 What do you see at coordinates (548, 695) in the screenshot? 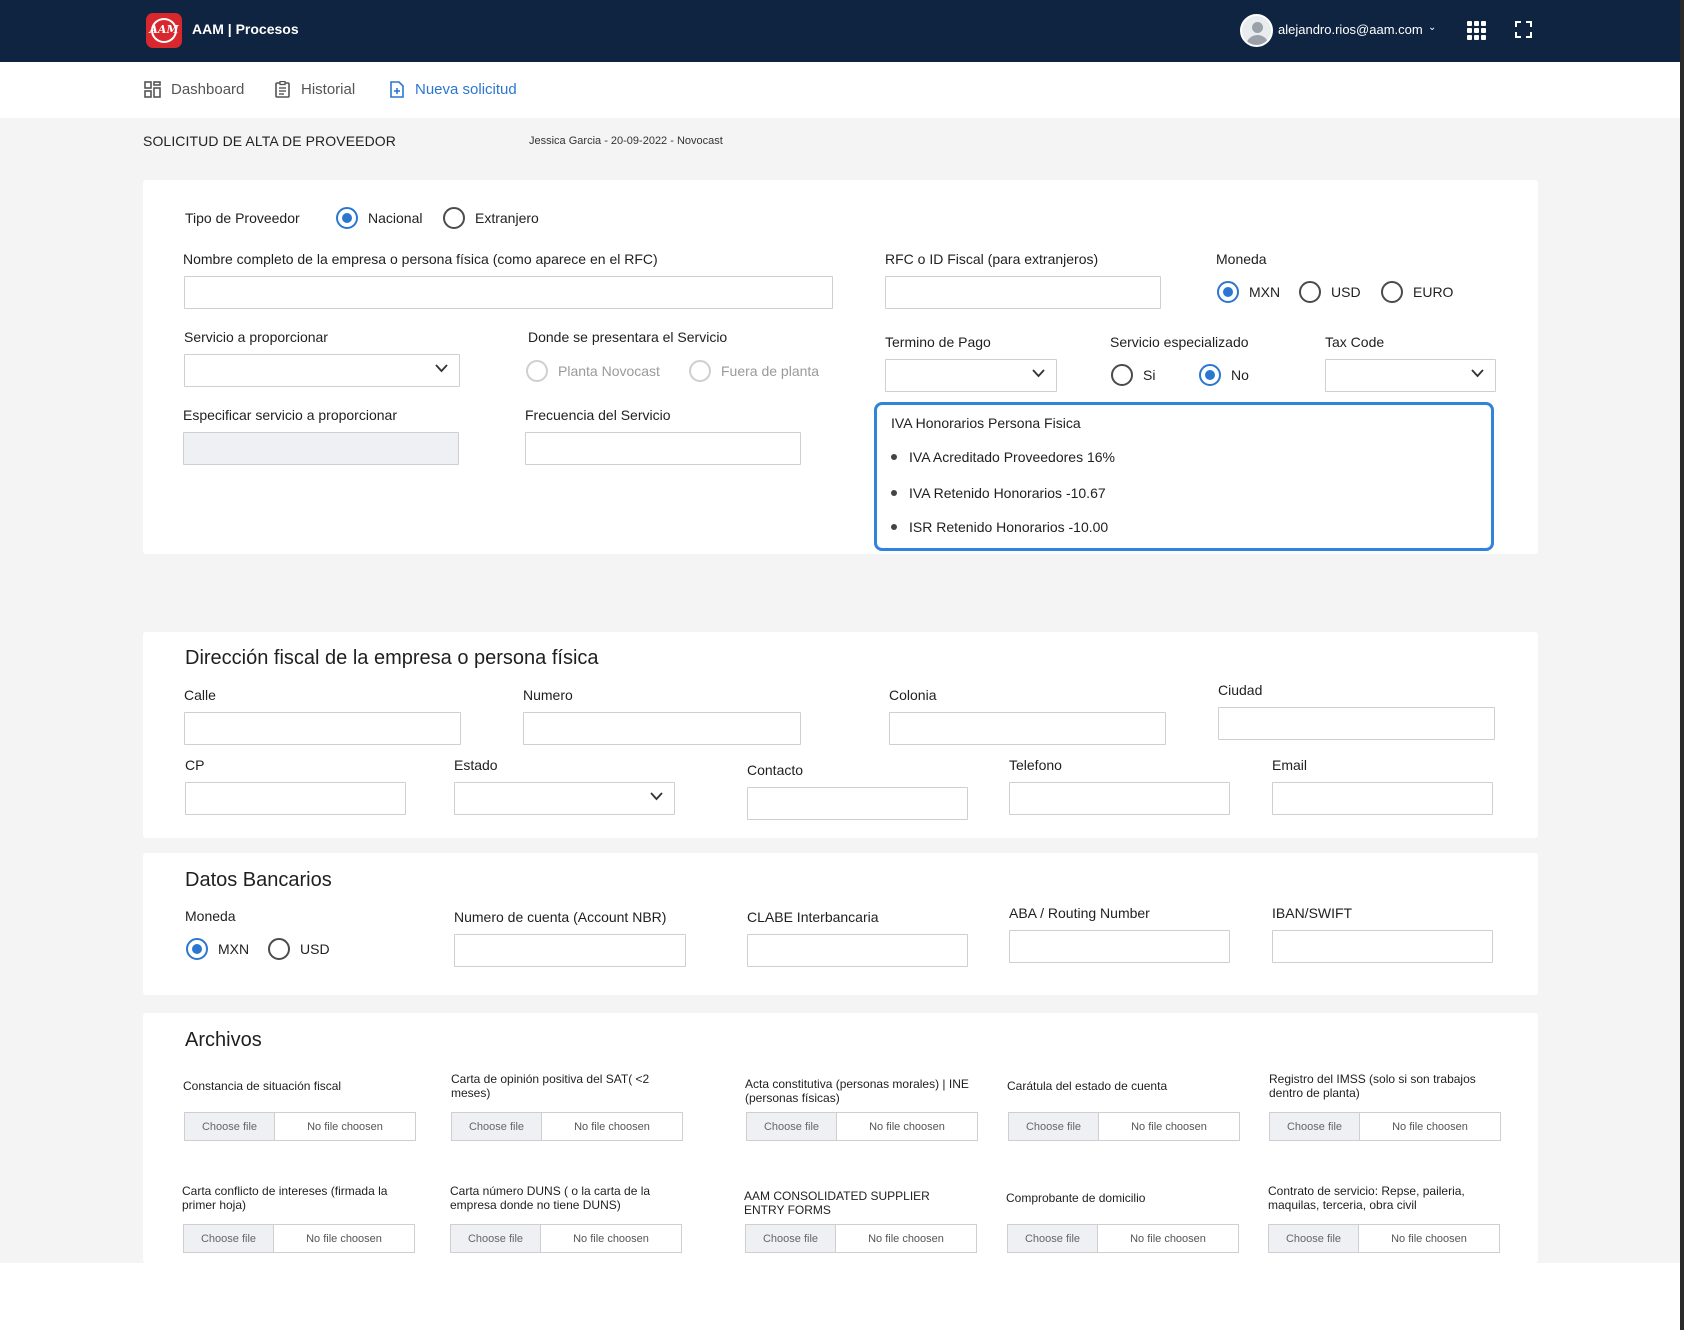
I see `numero-label: Numero` at bounding box center [548, 695].